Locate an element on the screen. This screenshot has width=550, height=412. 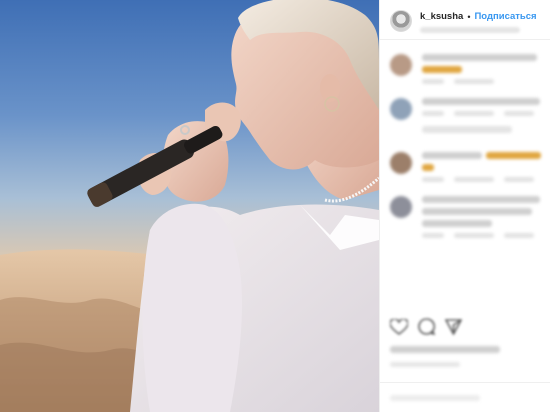
view-replies-blurred is located at coordinates (467, 129).